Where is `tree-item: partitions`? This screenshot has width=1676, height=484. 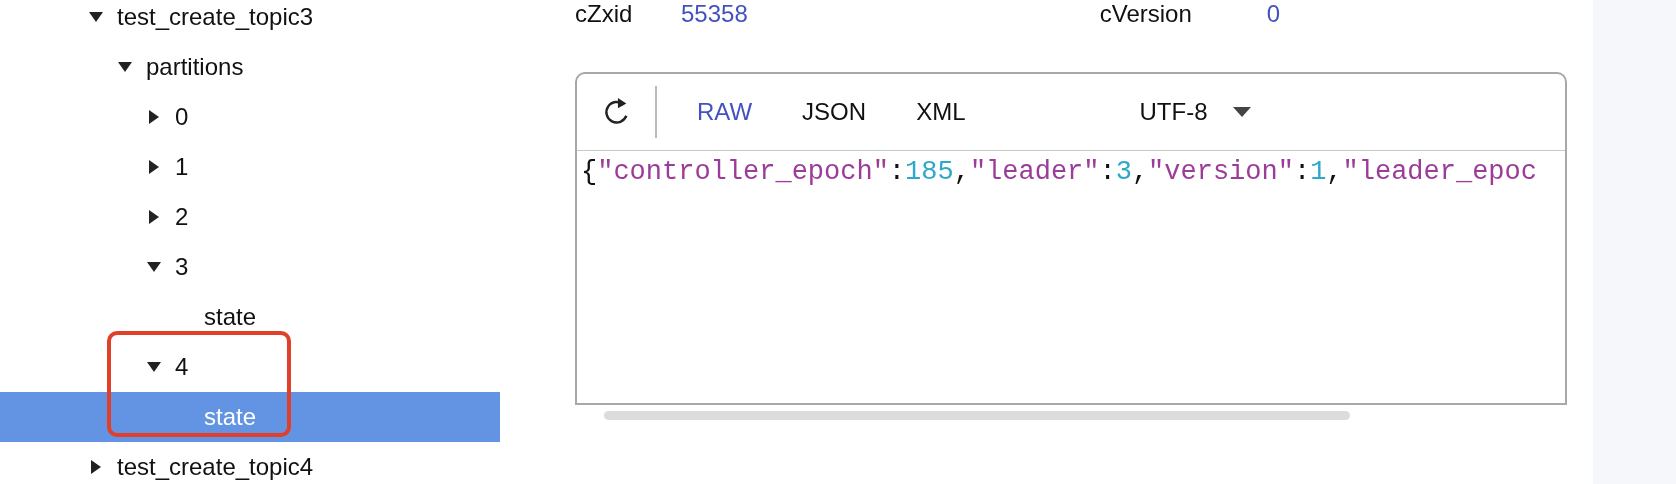 tree-item: partitions is located at coordinates (250, 67).